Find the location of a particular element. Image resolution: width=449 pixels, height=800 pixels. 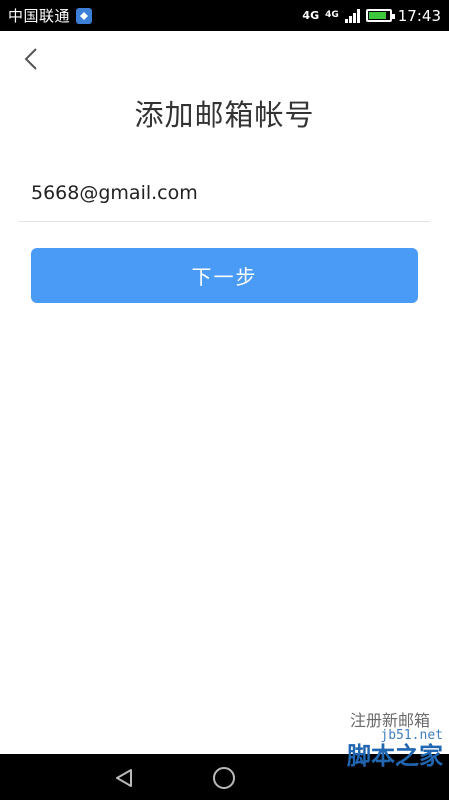

nav-back-button is located at coordinates (124, 778).